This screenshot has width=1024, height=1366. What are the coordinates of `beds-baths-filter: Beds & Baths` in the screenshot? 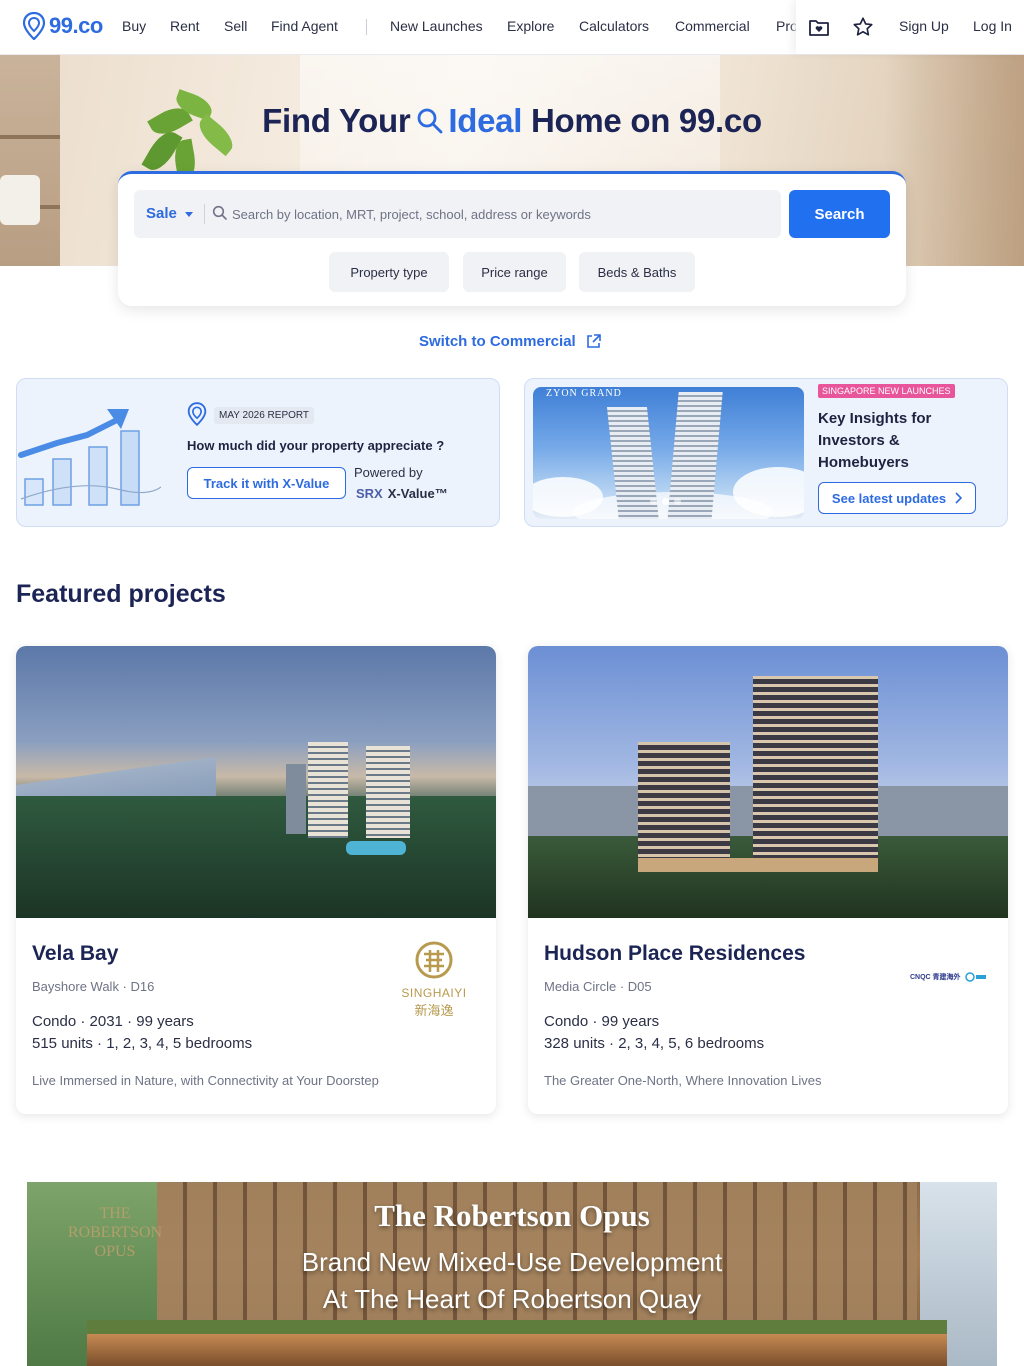 It's located at (637, 272).